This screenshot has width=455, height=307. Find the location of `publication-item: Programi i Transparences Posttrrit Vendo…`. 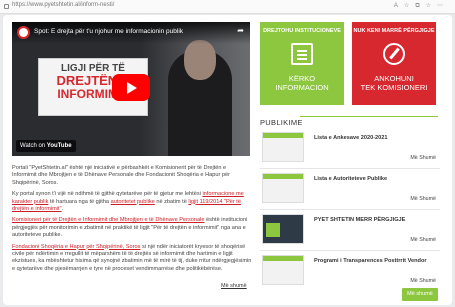

publication-item: Programi i Transparences Posttrrit Vendo… is located at coordinates (350, 272).